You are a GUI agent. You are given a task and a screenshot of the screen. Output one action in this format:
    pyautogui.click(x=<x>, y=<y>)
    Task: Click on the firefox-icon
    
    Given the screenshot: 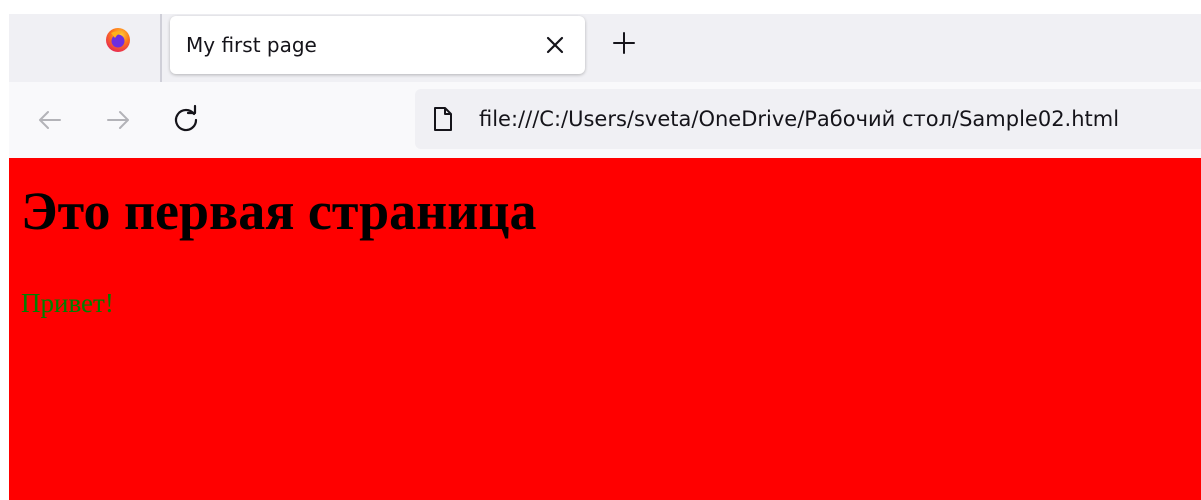 What is the action you would take?
    pyautogui.click(x=118, y=40)
    